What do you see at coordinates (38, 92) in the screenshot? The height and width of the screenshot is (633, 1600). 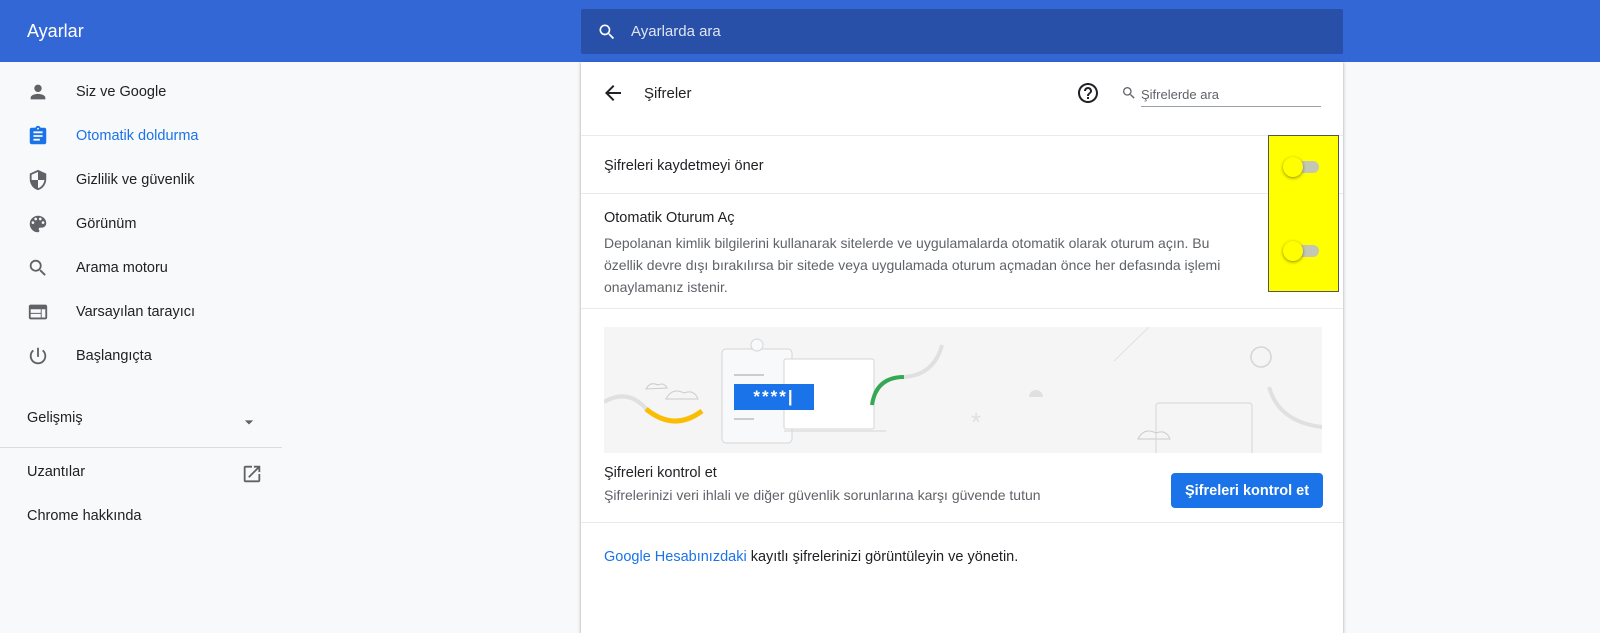 I see `person-icon` at bounding box center [38, 92].